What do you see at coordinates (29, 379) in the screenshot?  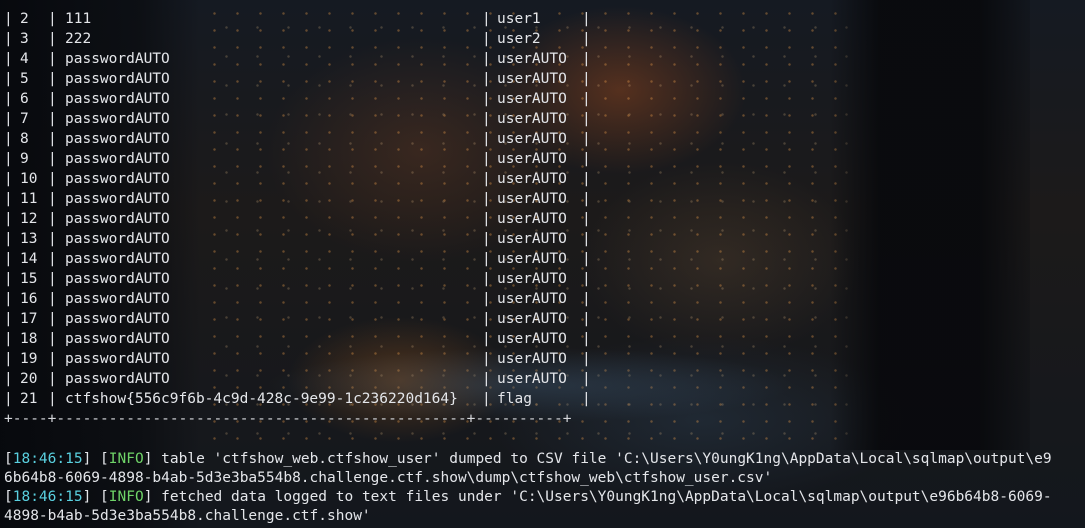 I see `cell-id: 20` at bounding box center [29, 379].